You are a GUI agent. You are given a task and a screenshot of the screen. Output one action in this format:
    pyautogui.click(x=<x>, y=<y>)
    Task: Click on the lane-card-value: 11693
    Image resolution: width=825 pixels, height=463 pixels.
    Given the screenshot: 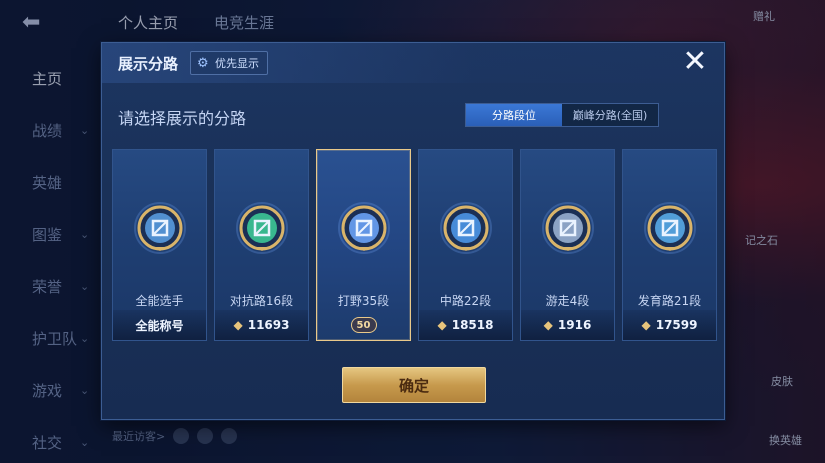 What is the action you would take?
    pyautogui.click(x=268, y=325)
    